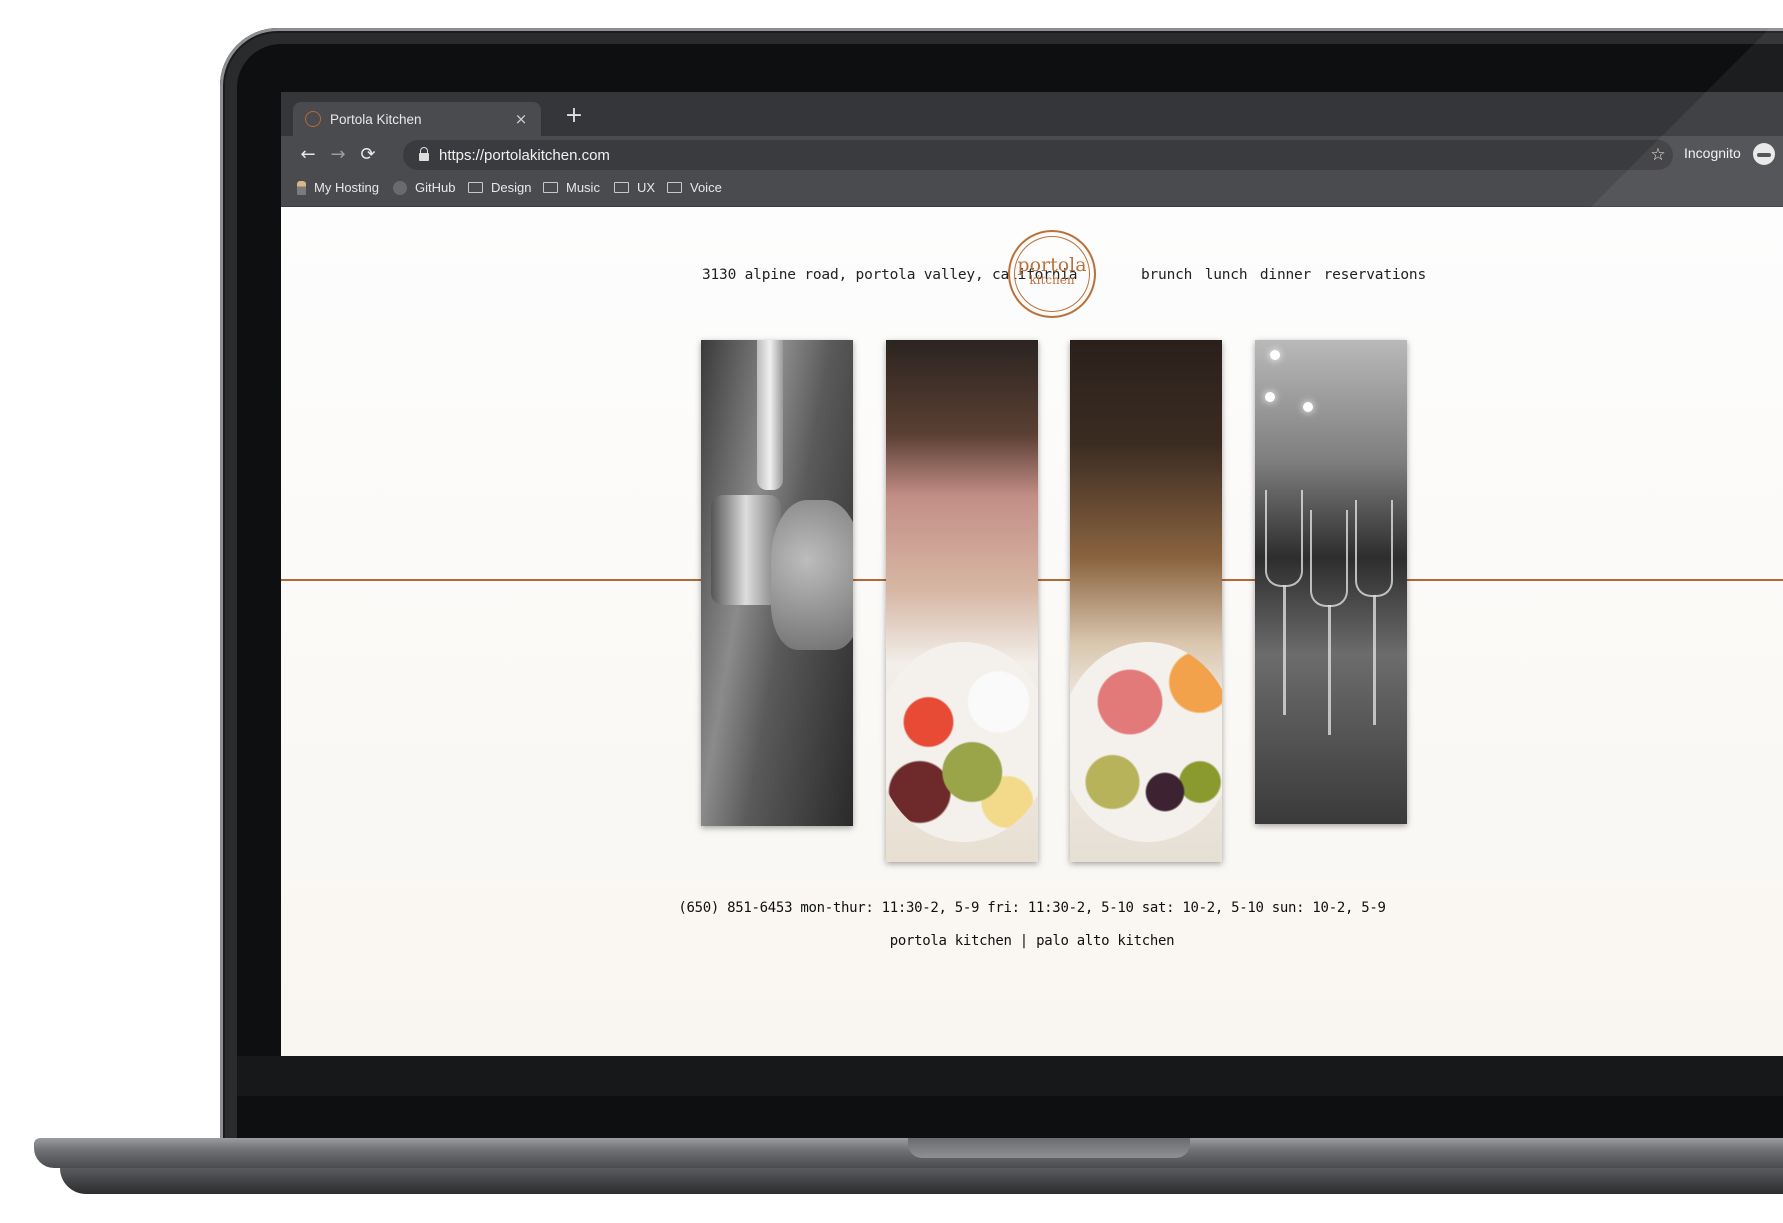 The height and width of the screenshot is (1223, 1783). Describe the element at coordinates (1712, 153) in the screenshot. I see `incognito-label: Incognito` at that location.